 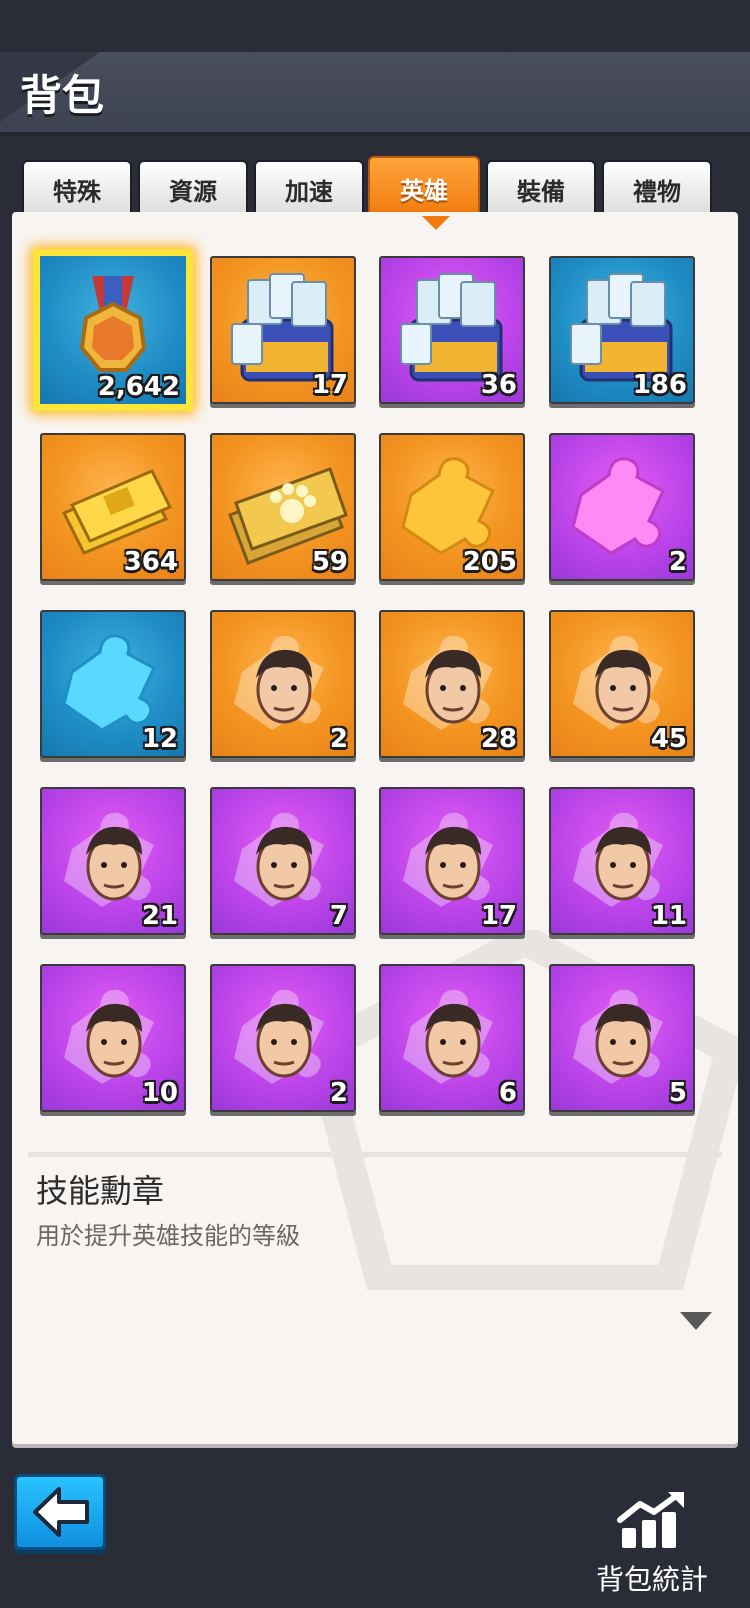 What do you see at coordinates (696, 1321) in the screenshot?
I see `expand-collapse-icon` at bounding box center [696, 1321].